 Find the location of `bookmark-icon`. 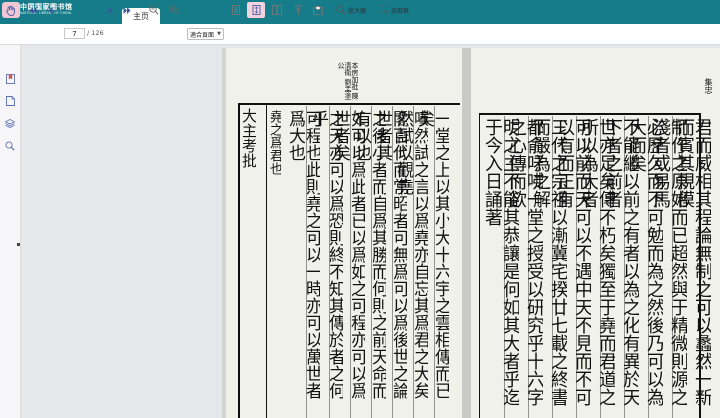

bookmark-icon is located at coordinates (10, 79).